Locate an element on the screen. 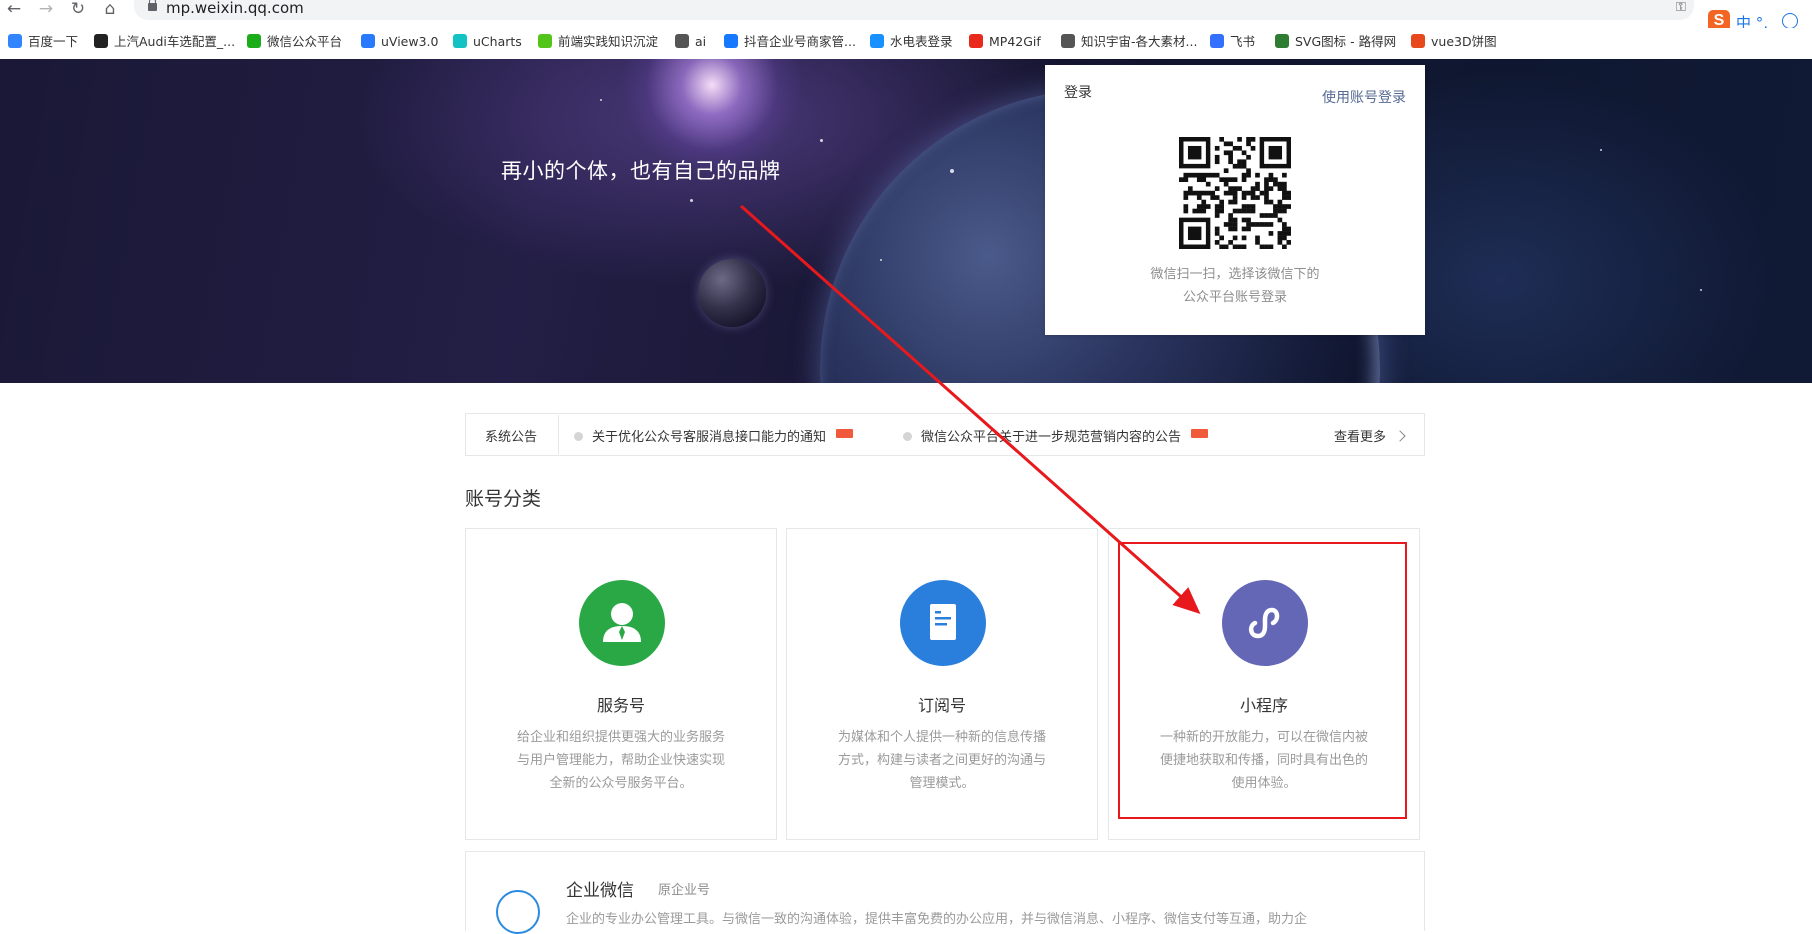  card-desc-line: 全新的公众号服务平台。 is located at coordinates (621, 783).